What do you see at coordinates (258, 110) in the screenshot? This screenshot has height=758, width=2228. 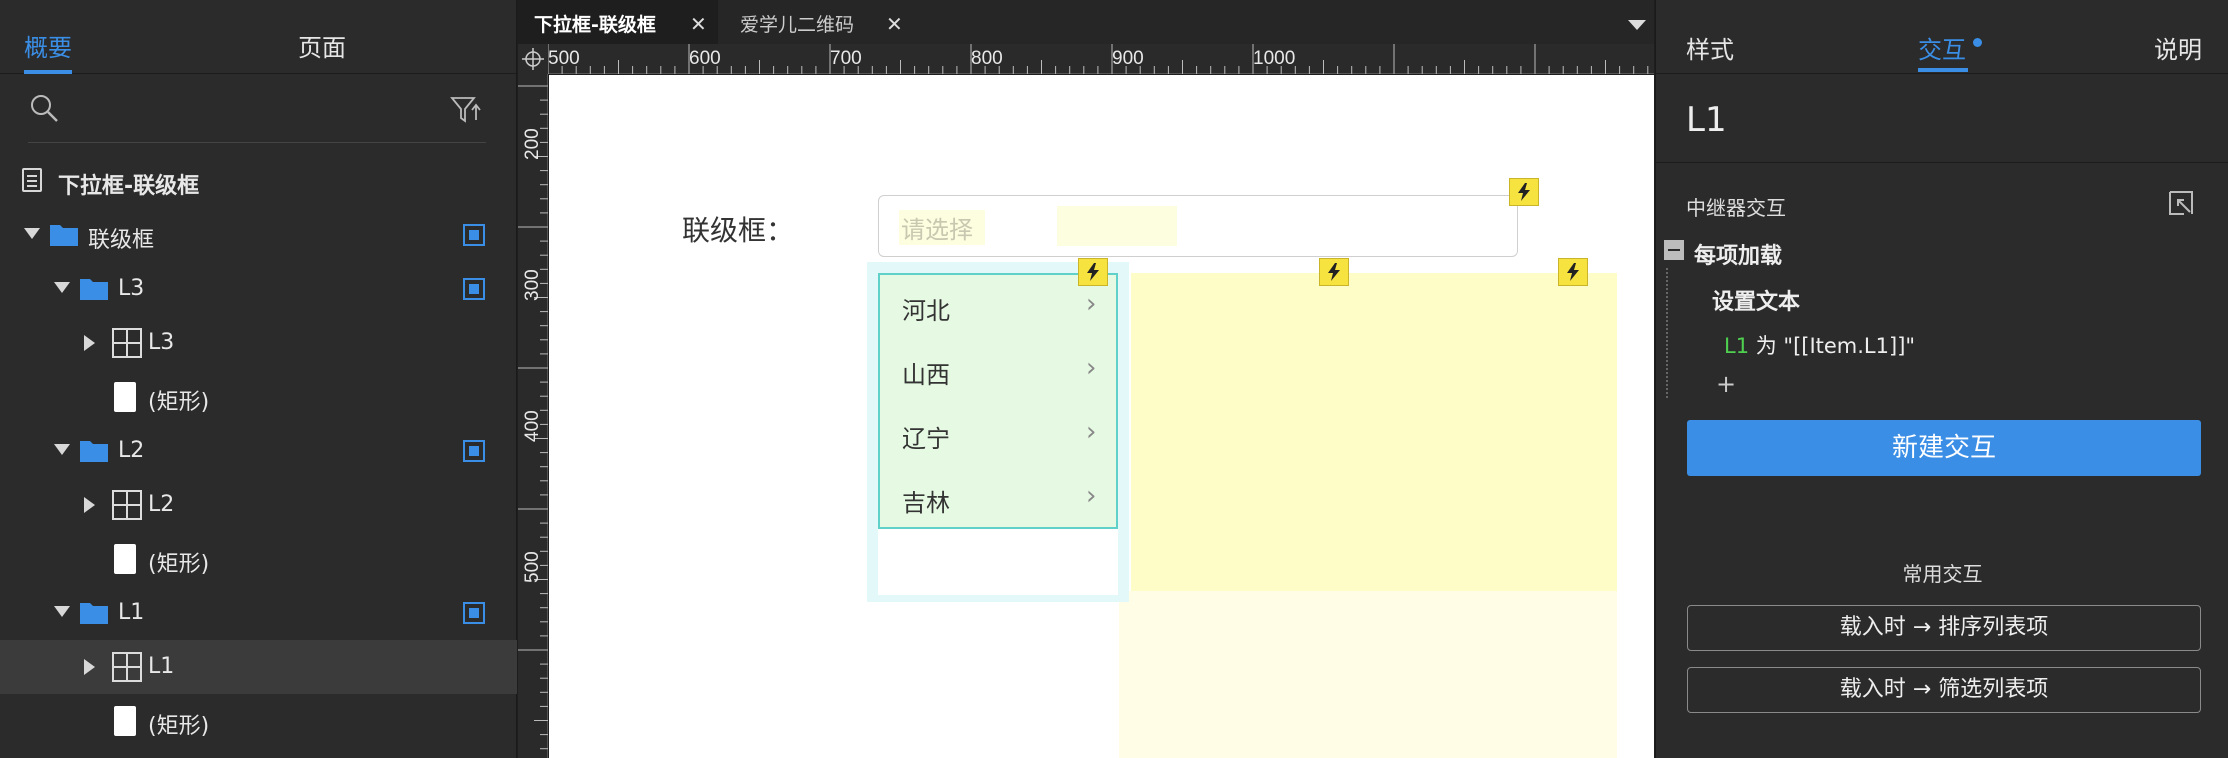 I see `outline-search` at bounding box center [258, 110].